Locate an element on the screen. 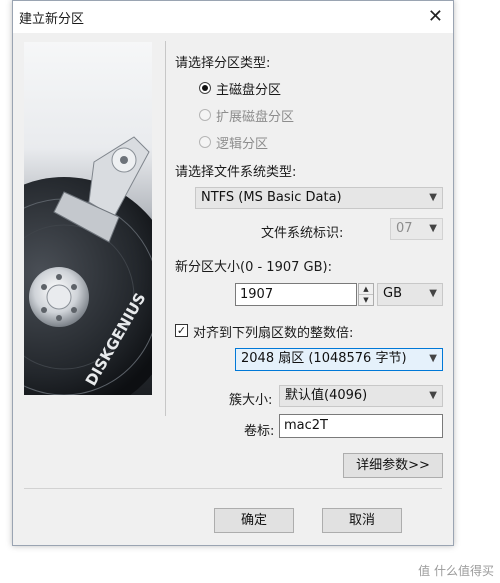 This screenshot has width=500, height=583. partition-size-stepper: ▲ ▼ is located at coordinates (366, 294).